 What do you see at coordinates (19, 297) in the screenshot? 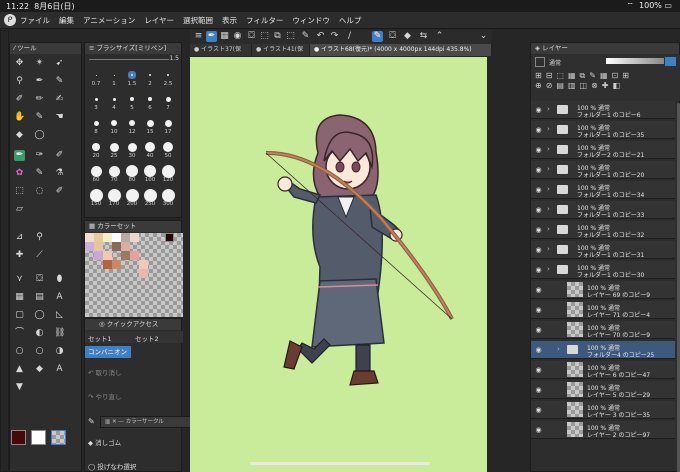
I see `frame-tool-icon: ▦` at bounding box center [19, 297].